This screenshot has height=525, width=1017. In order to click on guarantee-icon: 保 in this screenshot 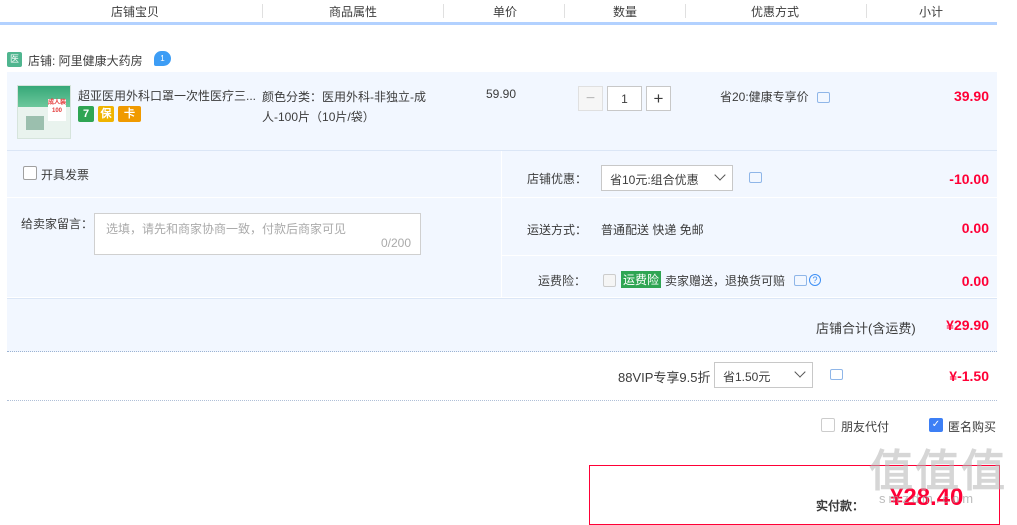, I will do `click(106, 114)`.